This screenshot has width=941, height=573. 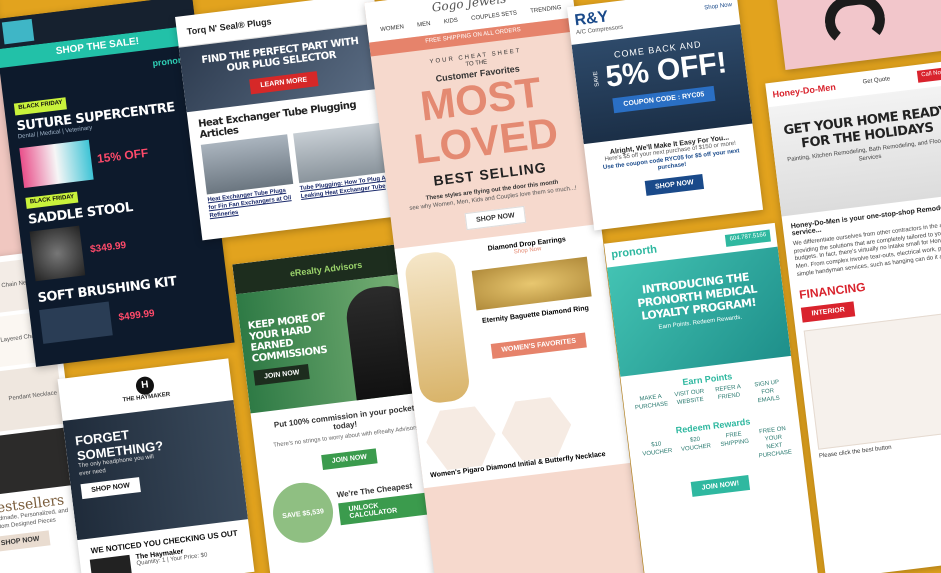 I want to click on erealty-logo: eRealty Advisors, so click(x=326, y=269).